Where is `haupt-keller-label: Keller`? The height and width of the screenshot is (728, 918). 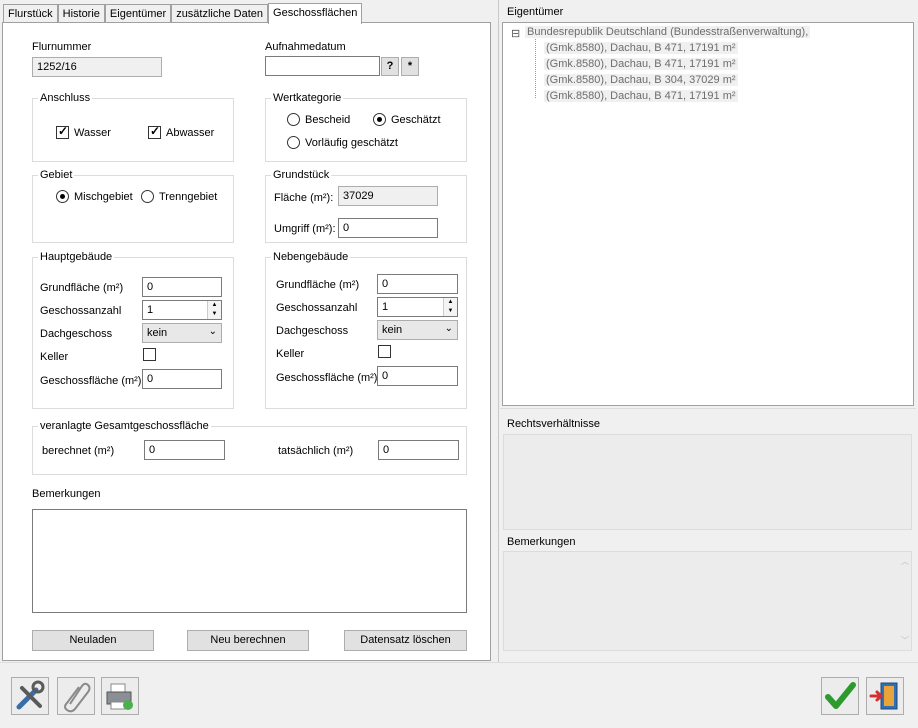 haupt-keller-label: Keller is located at coordinates (54, 357).